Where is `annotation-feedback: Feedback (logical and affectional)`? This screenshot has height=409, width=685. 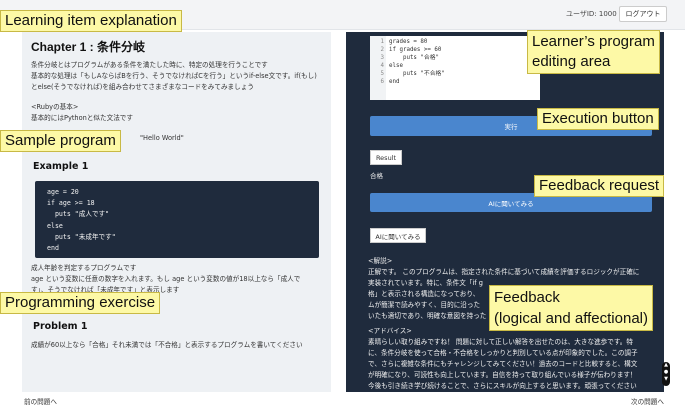
annotation-feedback: Feedback (logical and affectional) is located at coordinates (571, 308).